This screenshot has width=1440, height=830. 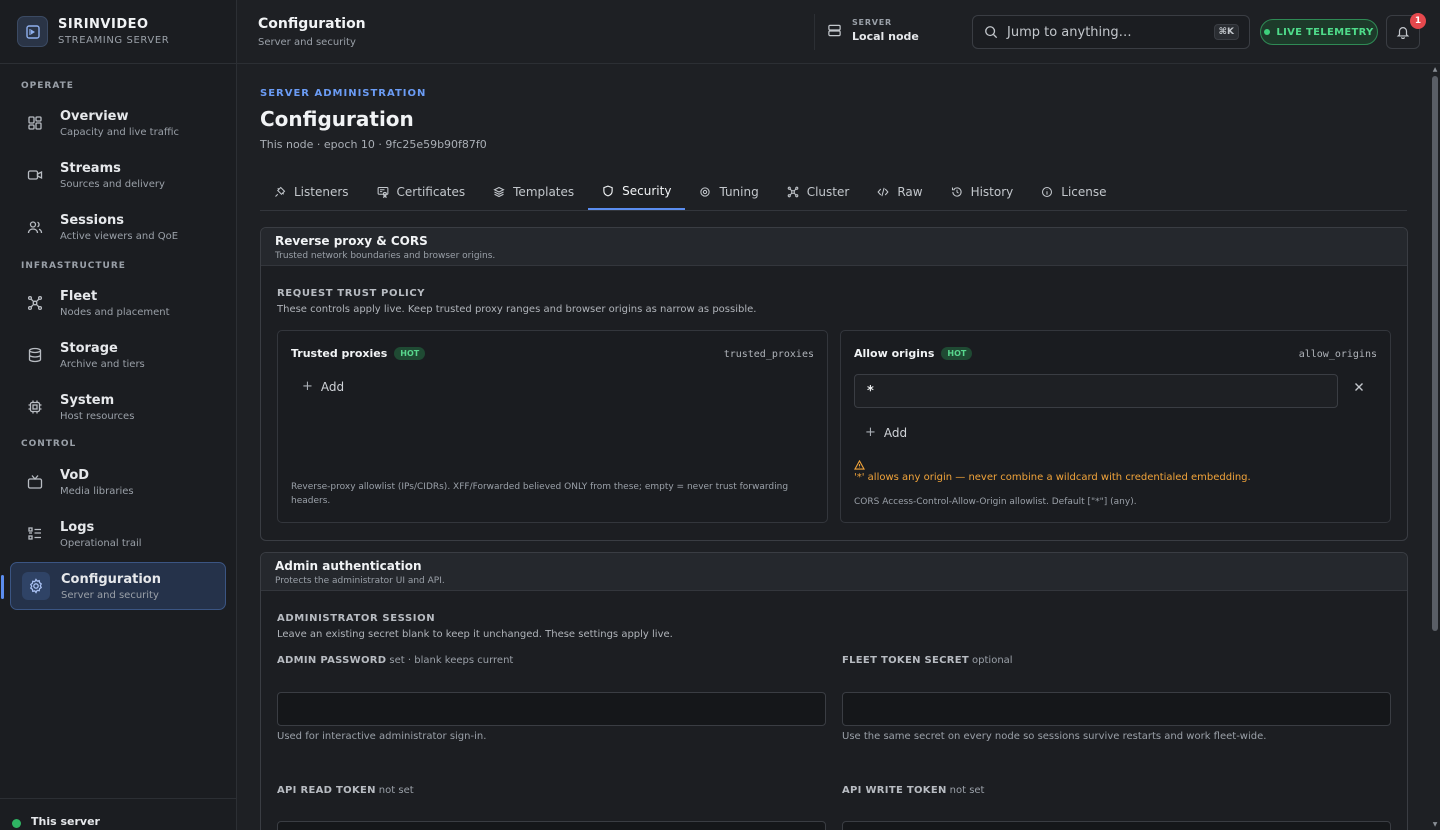 I want to click on layers-icon, so click(x=499, y=192).